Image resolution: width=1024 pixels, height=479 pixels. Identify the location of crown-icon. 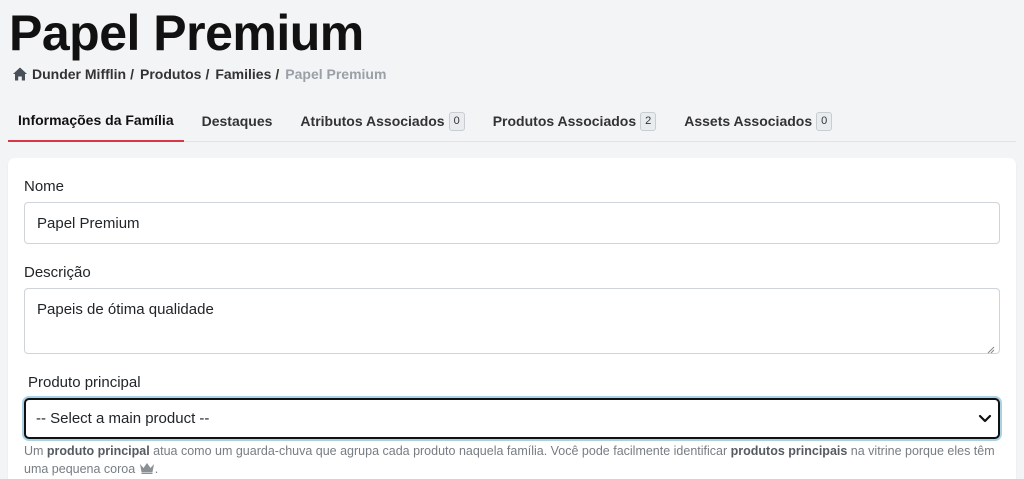
(147, 469).